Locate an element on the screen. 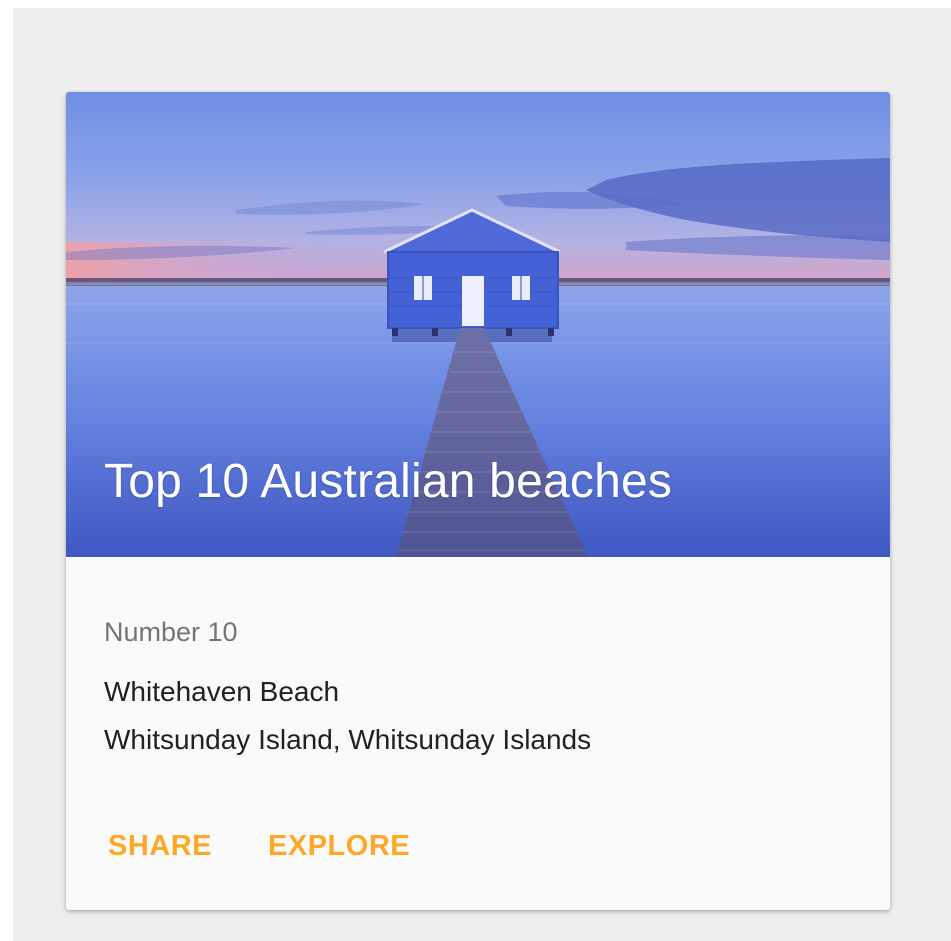 The image size is (951, 941). card-actions: SHARE EXPLORE is located at coordinates (275, 846).